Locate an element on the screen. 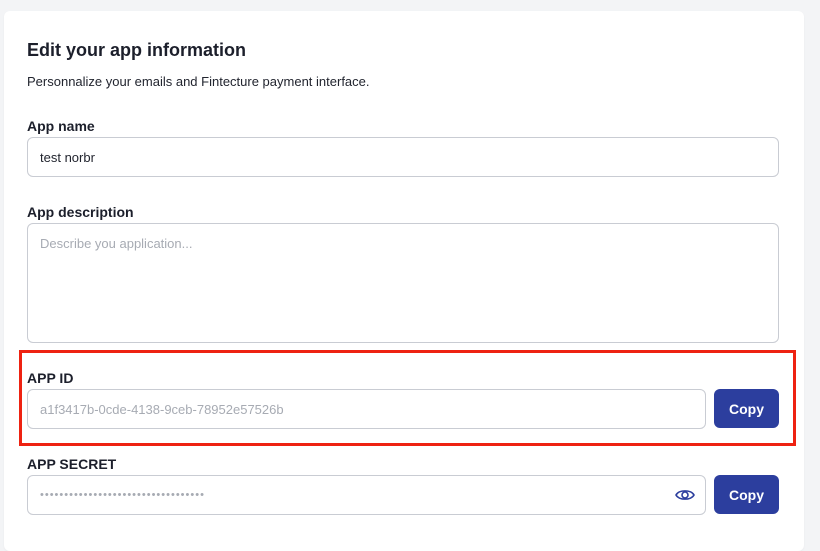 This screenshot has height=551, width=820. app-description-label: App description is located at coordinates (80, 212).